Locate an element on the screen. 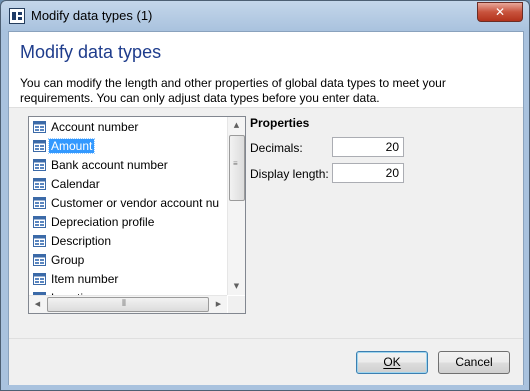  list-item: Amount is located at coordinates (63, 146).